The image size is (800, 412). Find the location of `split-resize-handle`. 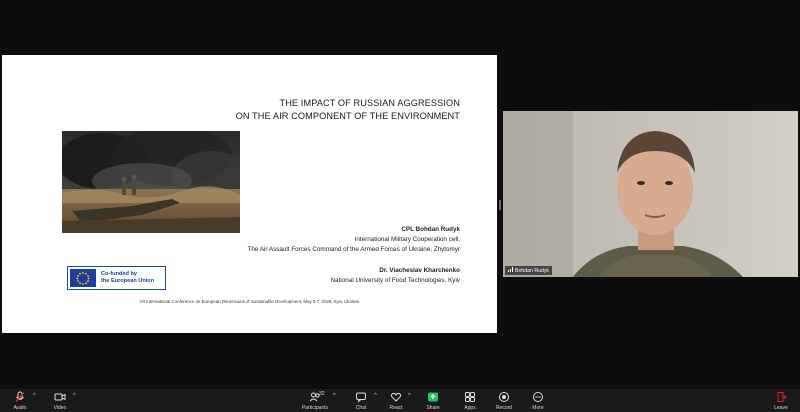

split-resize-handle is located at coordinates (500, 205).